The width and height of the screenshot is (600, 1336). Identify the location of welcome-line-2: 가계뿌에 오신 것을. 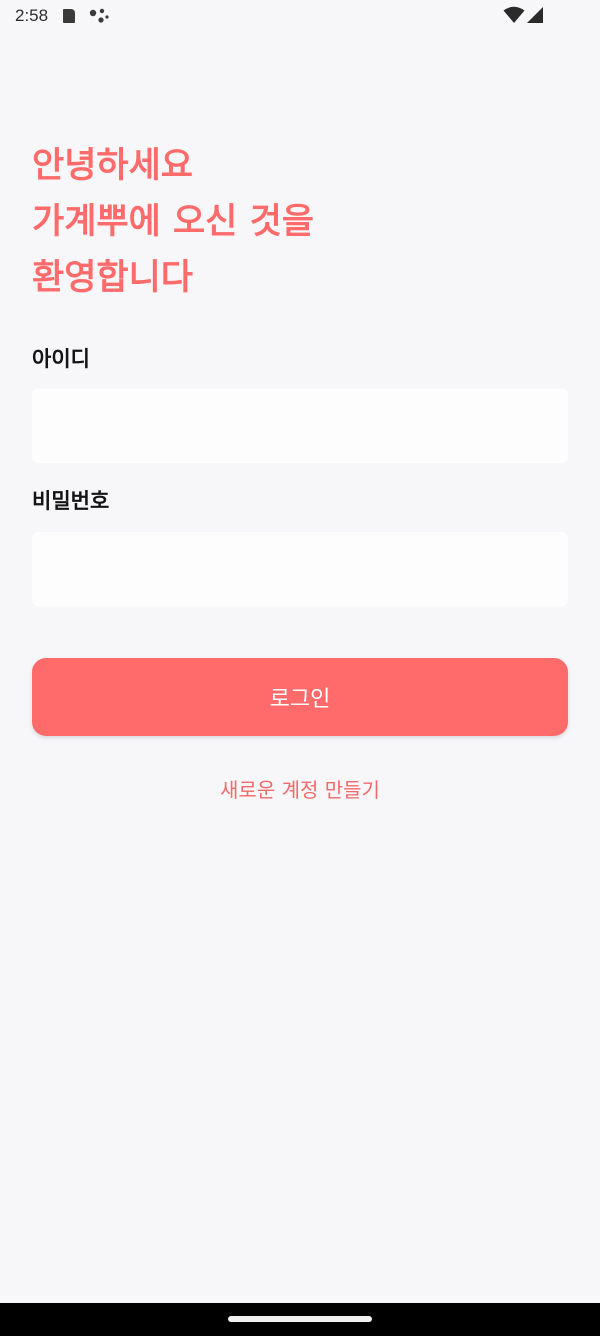
(173, 222).